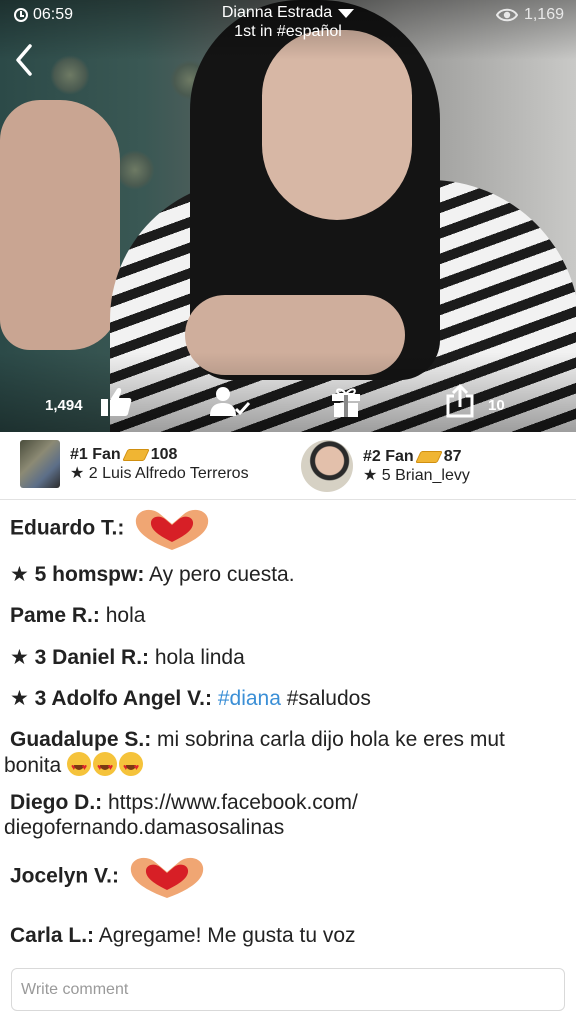 This screenshot has width=576, height=1024. I want to click on thumbs-up-icon, so click(116, 402).